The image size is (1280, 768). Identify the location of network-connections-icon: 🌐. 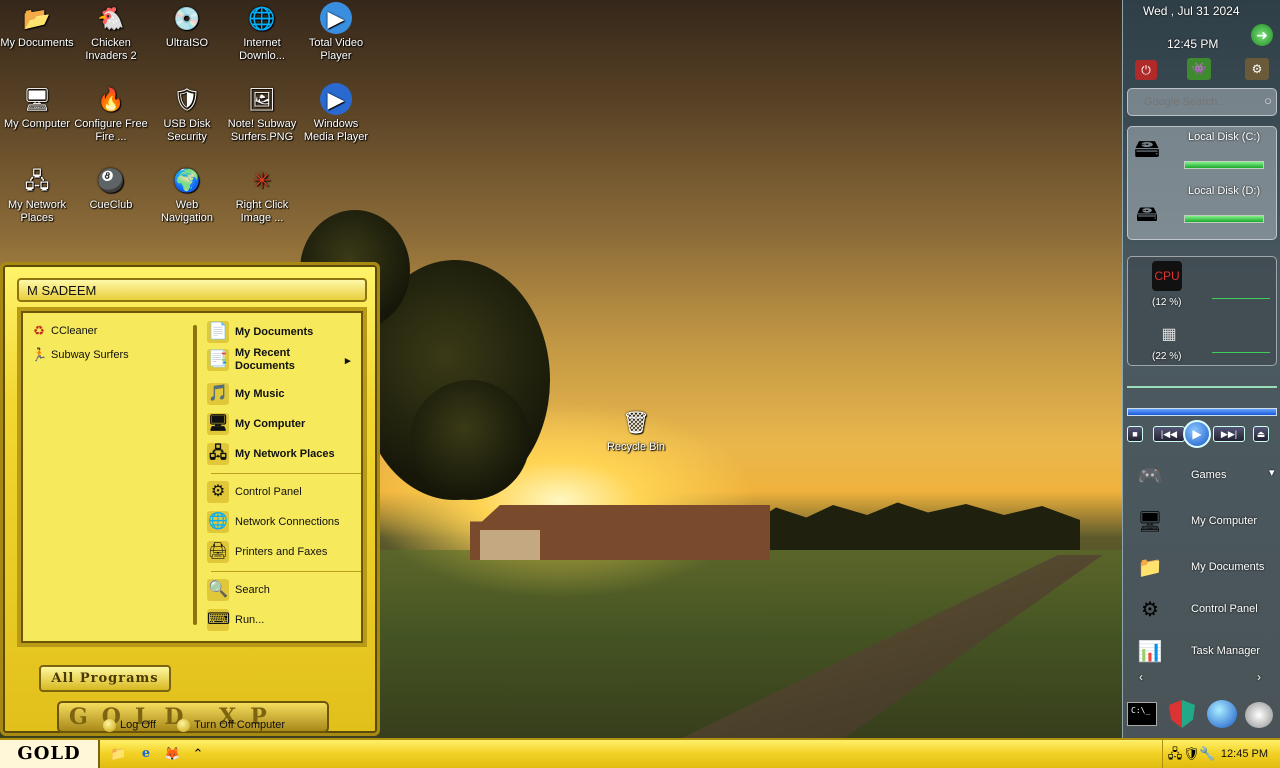
(218, 522).